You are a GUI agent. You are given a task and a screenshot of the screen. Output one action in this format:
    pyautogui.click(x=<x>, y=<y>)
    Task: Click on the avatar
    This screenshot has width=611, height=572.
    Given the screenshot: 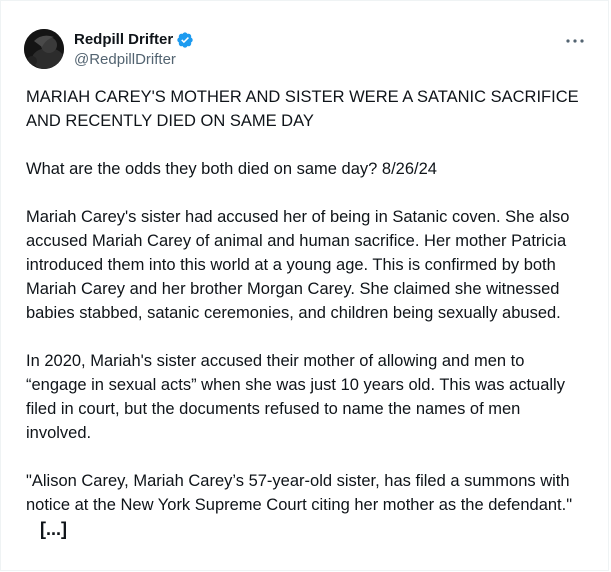 What is the action you would take?
    pyautogui.click(x=44, y=49)
    